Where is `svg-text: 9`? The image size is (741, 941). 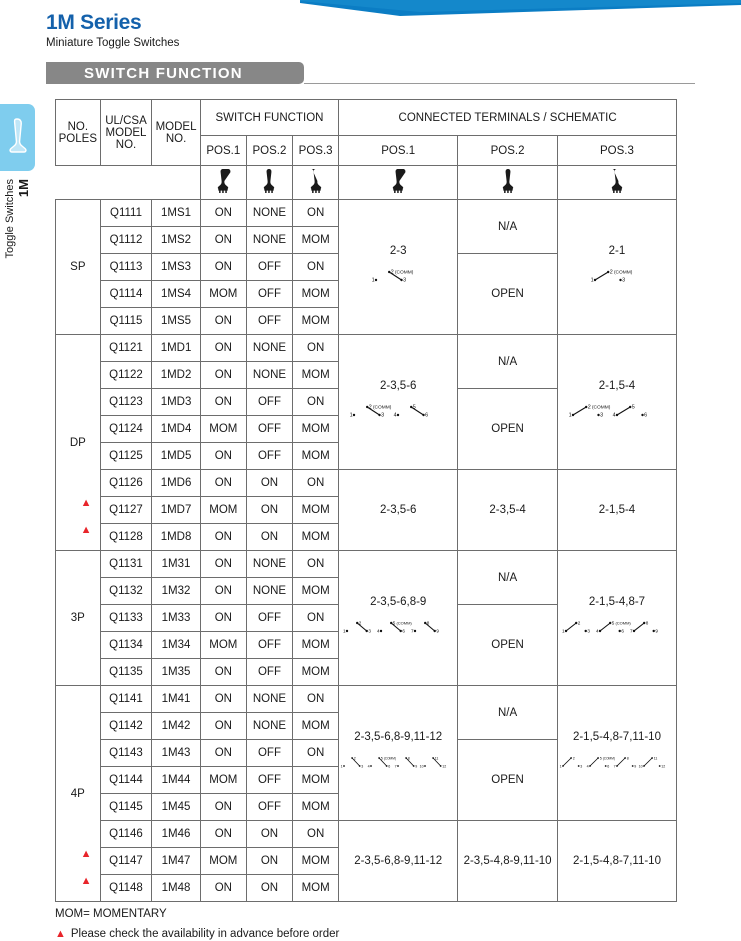 svg-text: 9 is located at coordinates (438, 631).